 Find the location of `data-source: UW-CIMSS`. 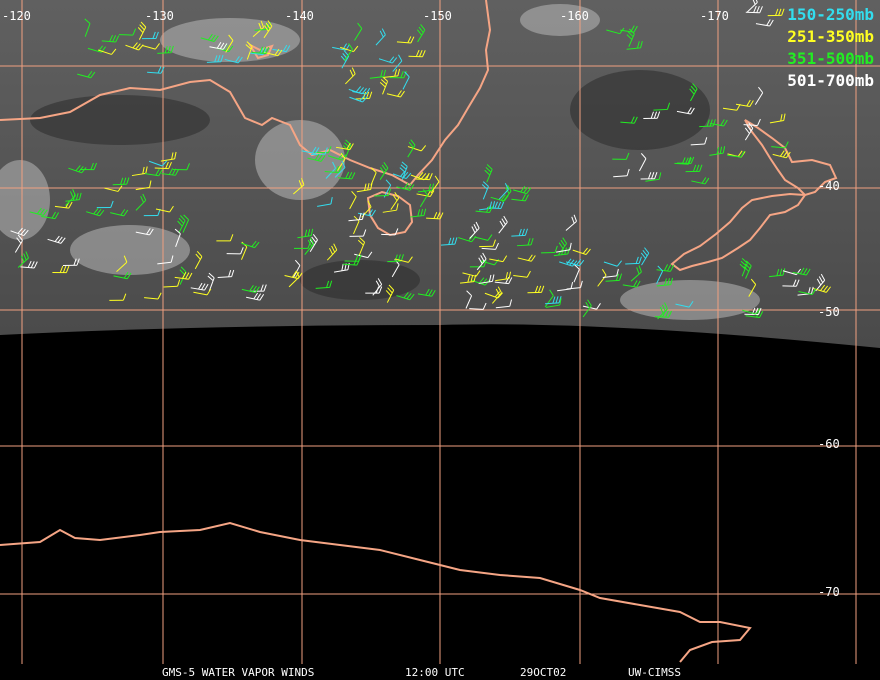

data-source: UW-CIMSS is located at coordinates (654, 672).